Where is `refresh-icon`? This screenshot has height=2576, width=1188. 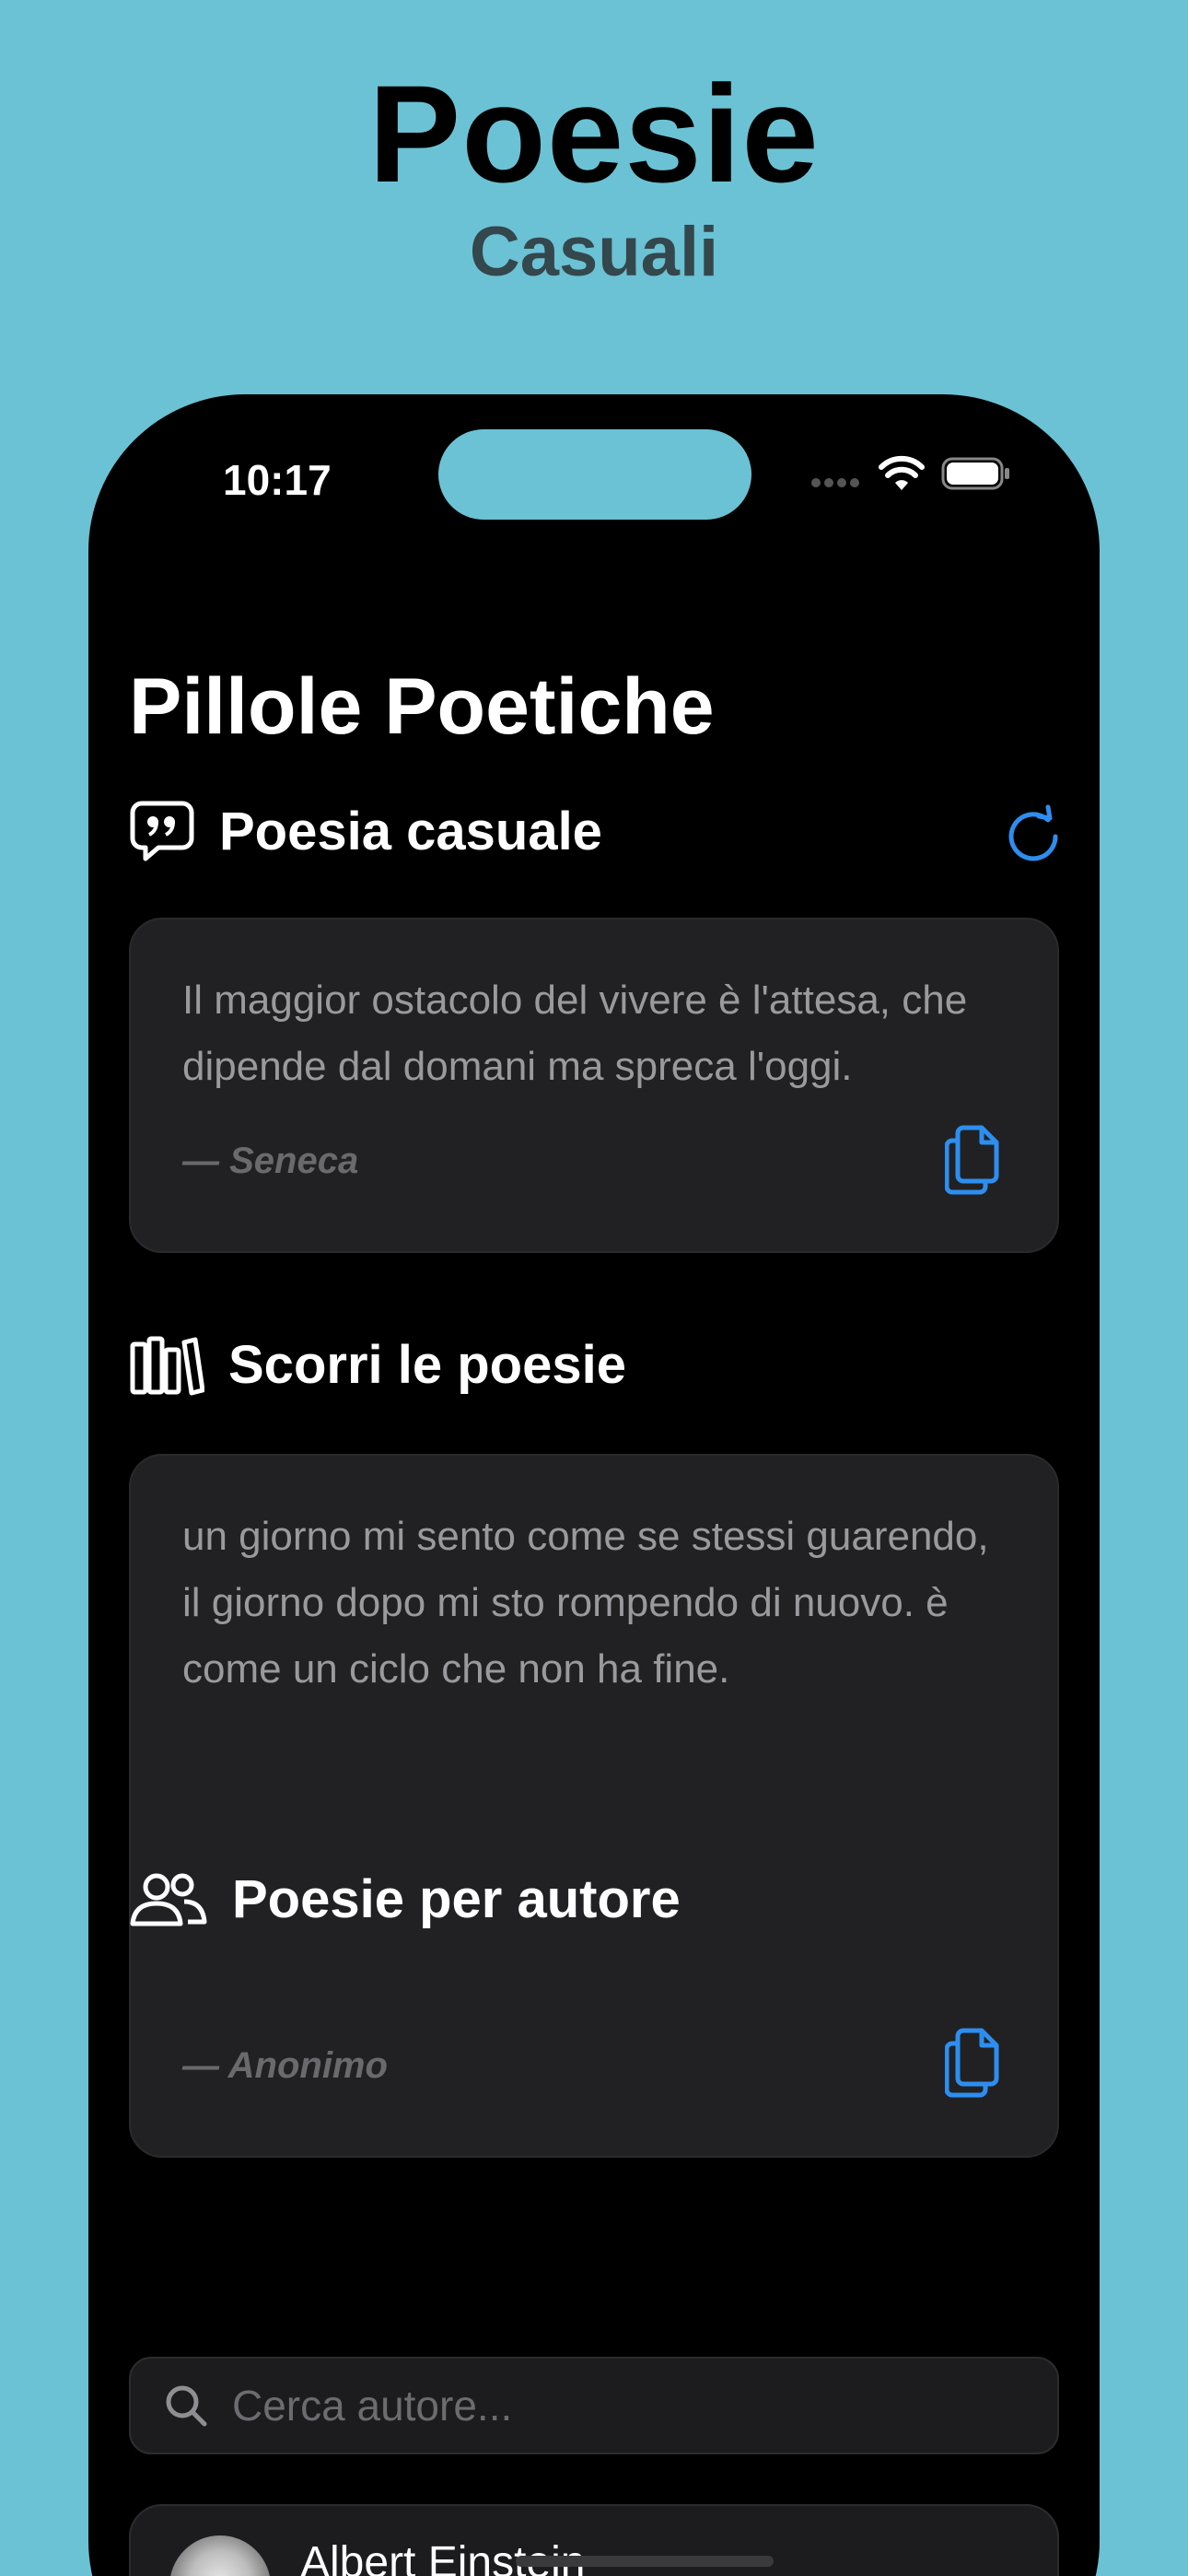
refresh-icon is located at coordinates (1033, 835).